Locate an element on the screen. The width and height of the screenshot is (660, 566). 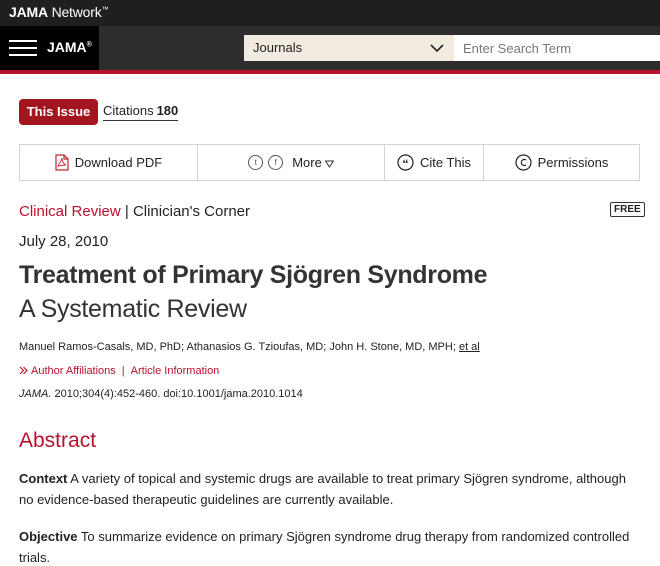
header-red-rule is located at coordinates (330, 72).